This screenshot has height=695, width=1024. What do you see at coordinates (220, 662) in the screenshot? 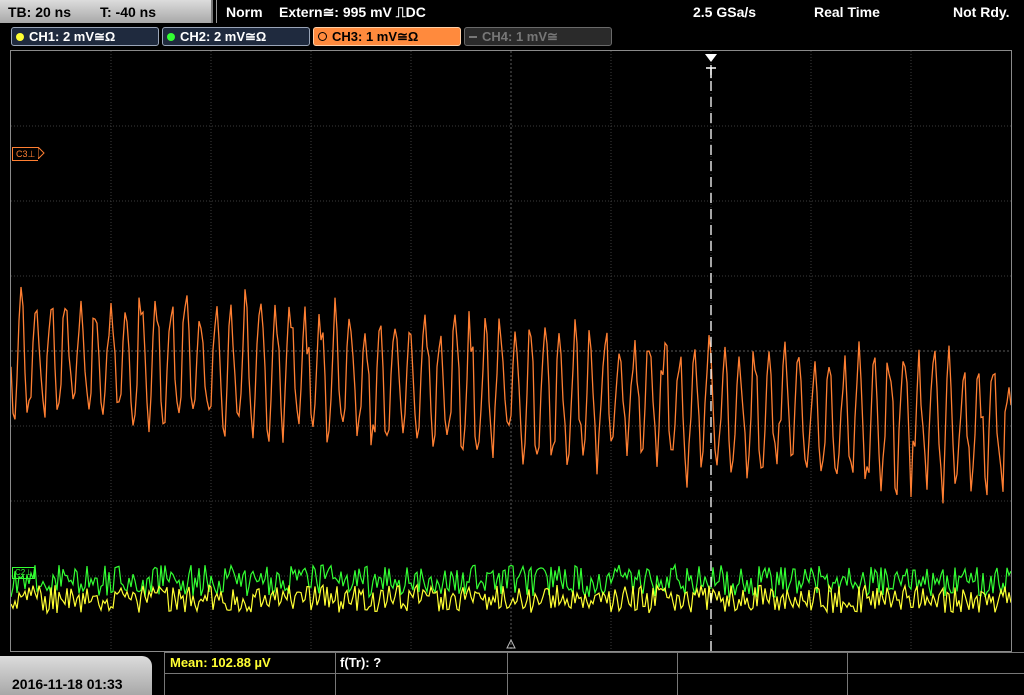
I see `mean-measurement: Mean: 102.88 µV` at bounding box center [220, 662].